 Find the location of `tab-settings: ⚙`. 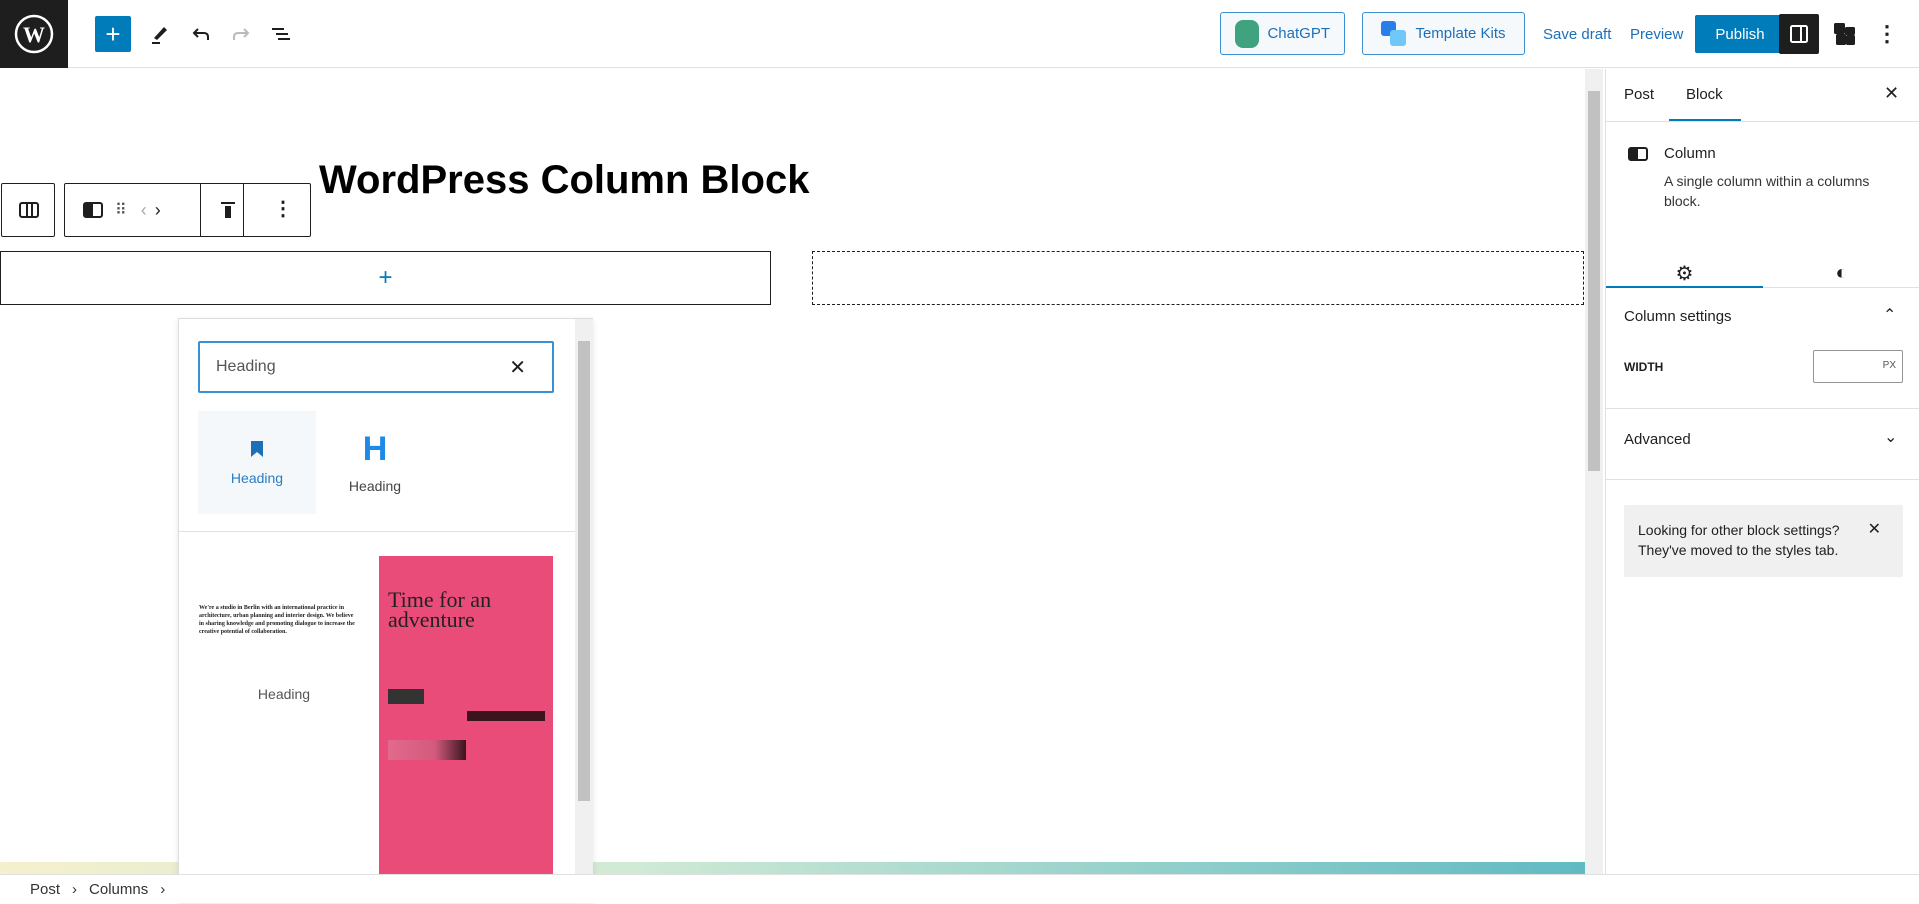

tab-settings: ⚙ is located at coordinates (1684, 273).